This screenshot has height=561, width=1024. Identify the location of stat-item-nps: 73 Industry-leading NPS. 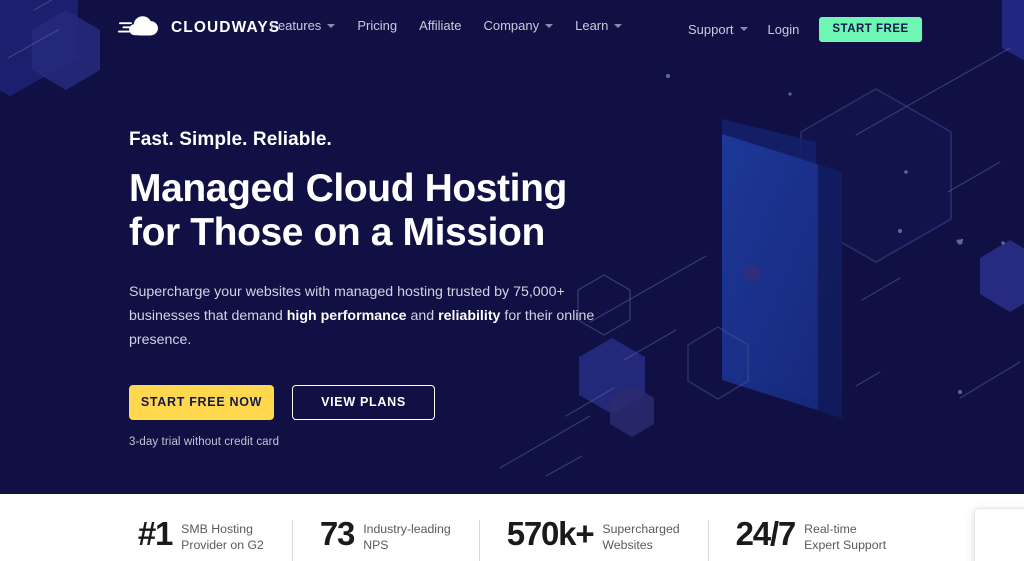
(385, 538).